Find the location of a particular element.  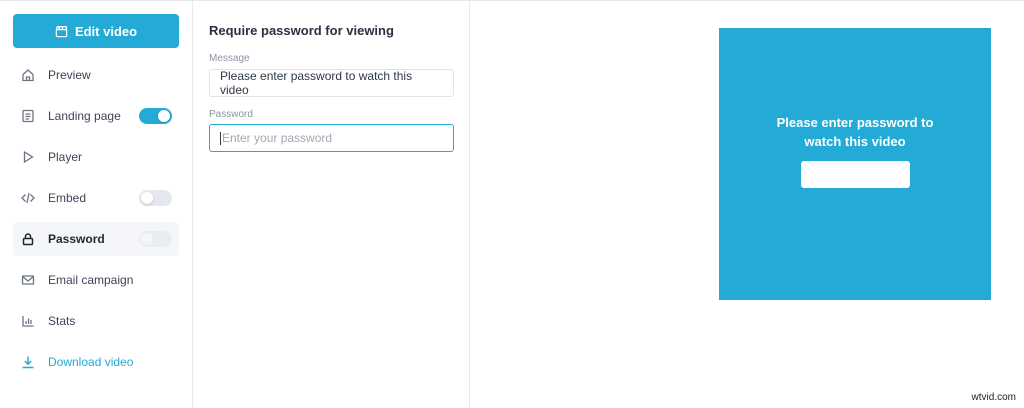

lock-icon is located at coordinates (28, 239).